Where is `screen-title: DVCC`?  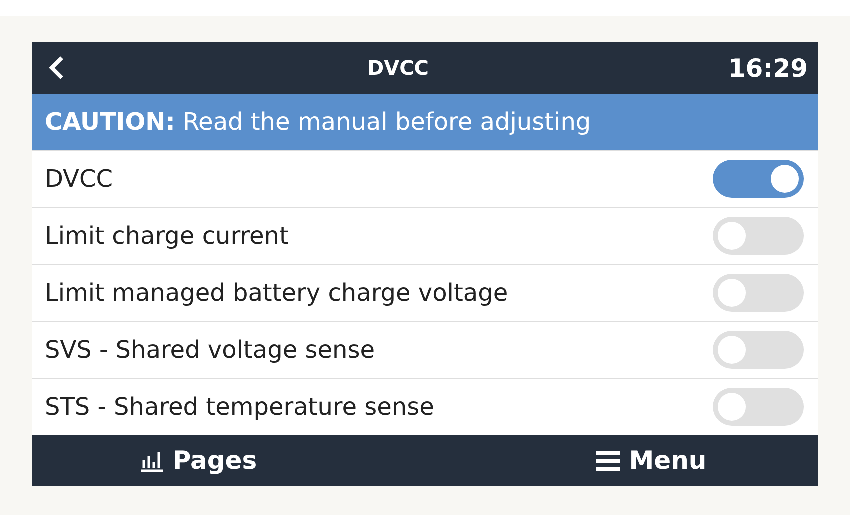 screen-title: DVCC is located at coordinates (398, 68).